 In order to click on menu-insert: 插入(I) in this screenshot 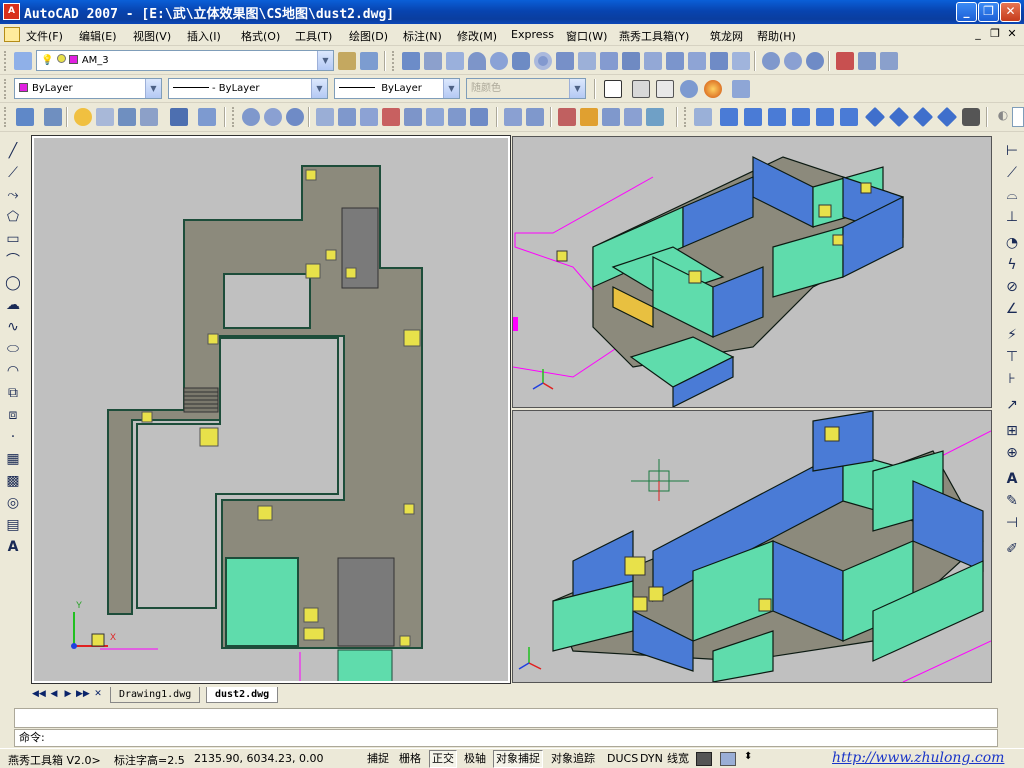, I will do `click(204, 36)`.